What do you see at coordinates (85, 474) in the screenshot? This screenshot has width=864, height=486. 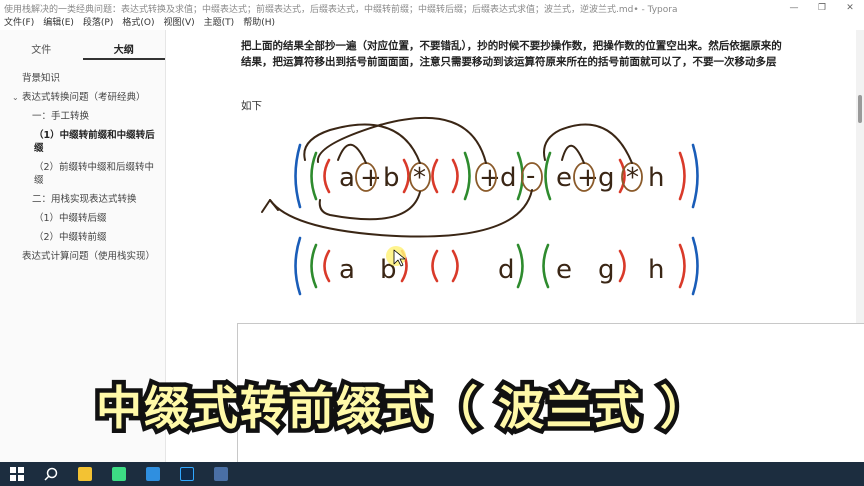 I see `file-explorer-icon` at bounding box center [85, 474].